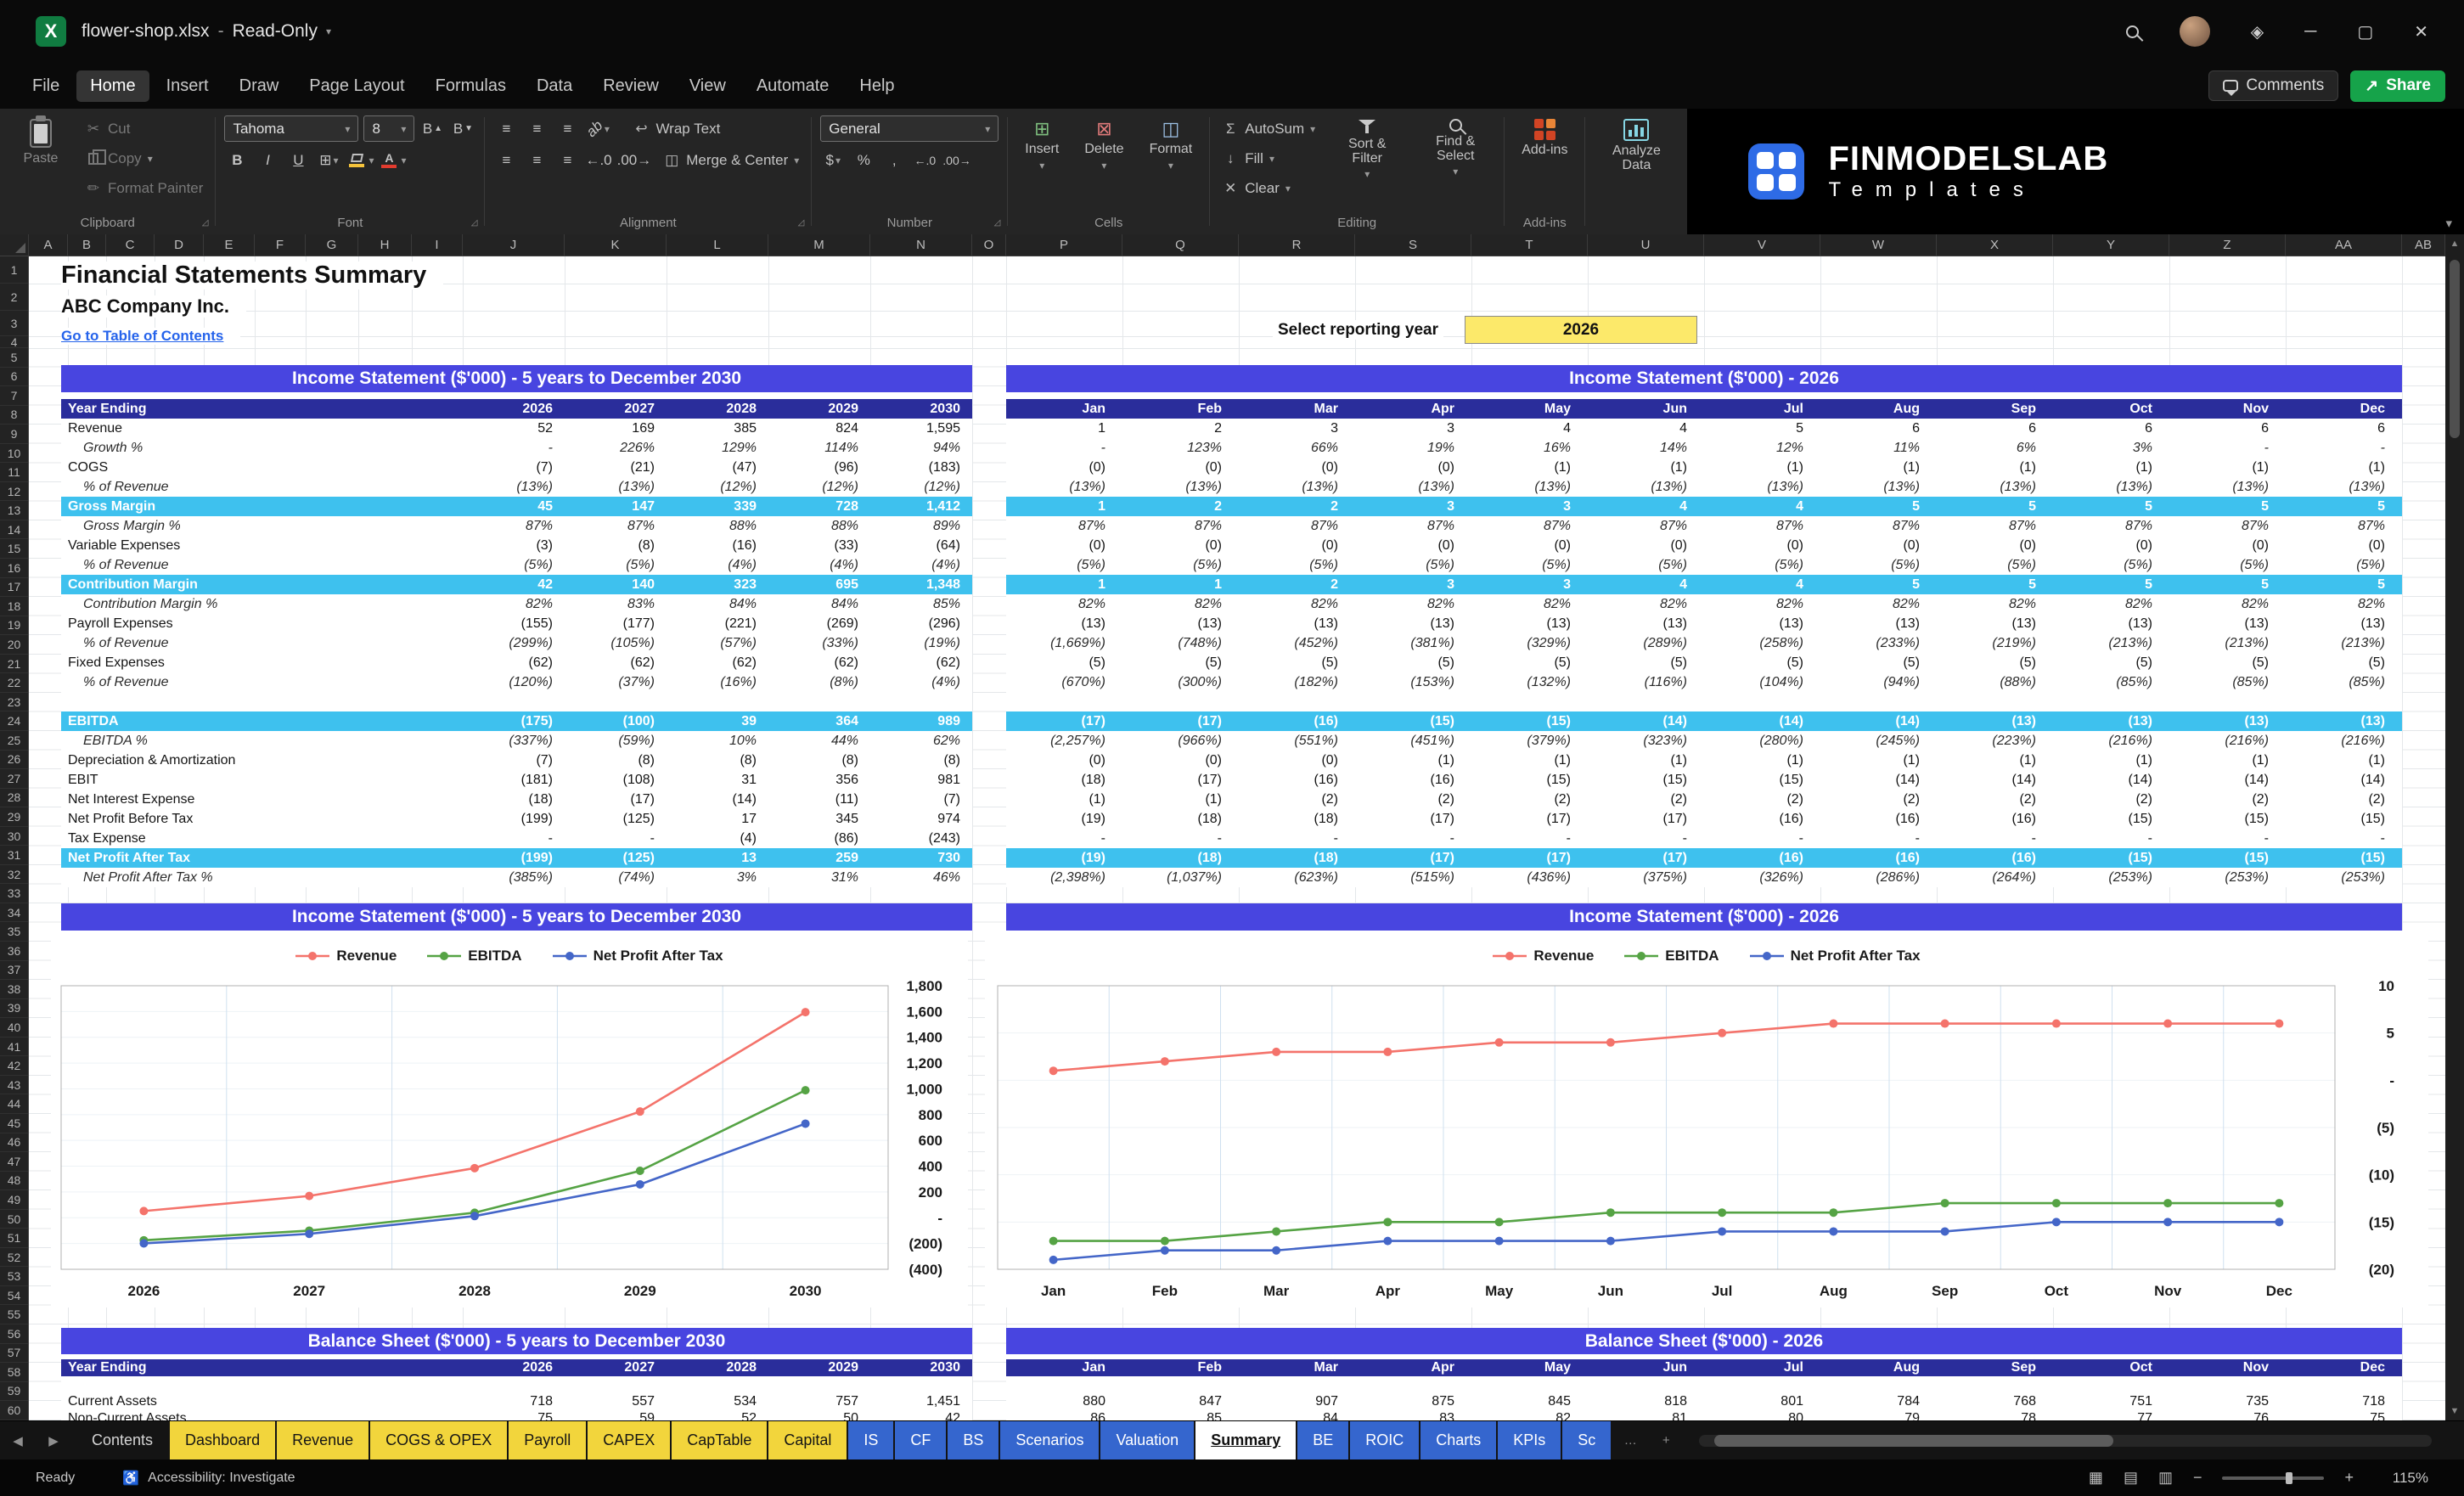  Describe the element at coordinates (262, 662) in the screenshot. I see `cell-label: Fixed Expenses` at that location.